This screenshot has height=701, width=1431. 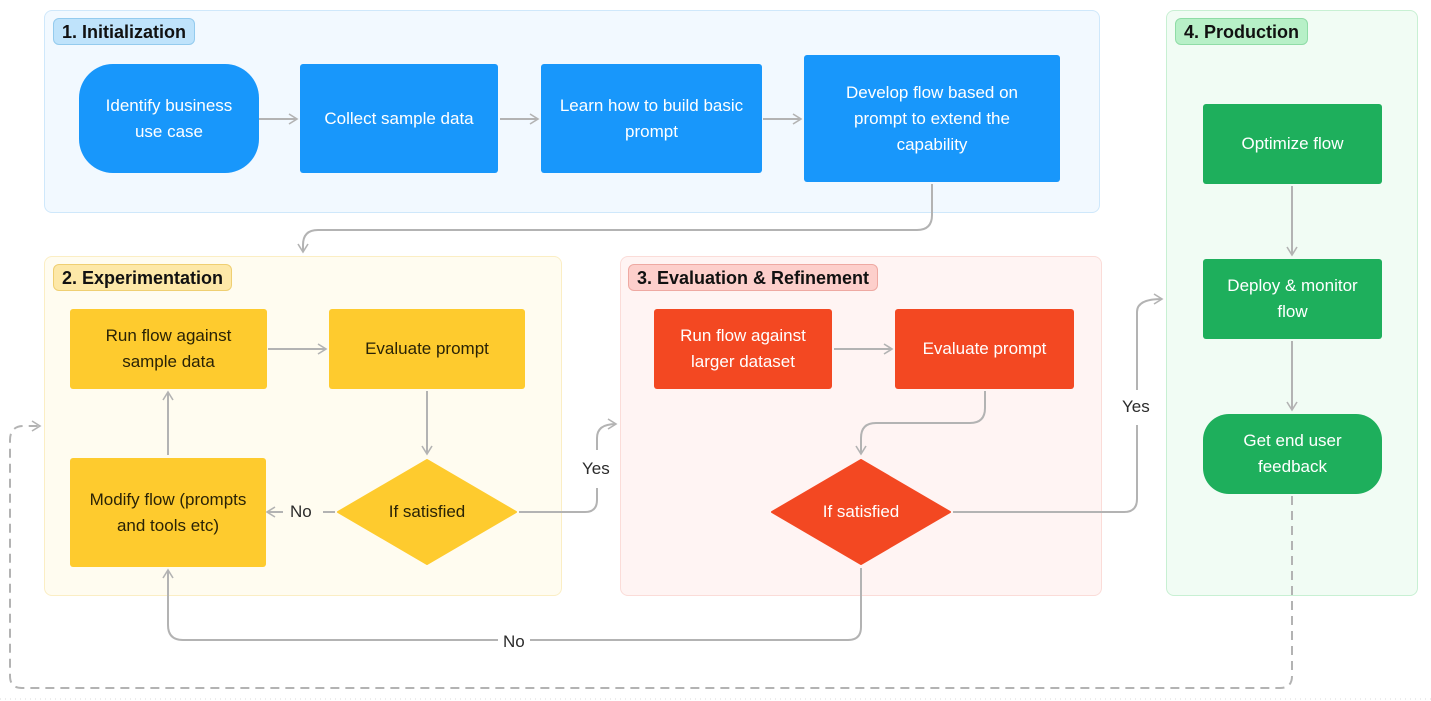 What do you see at coordinates (1292, 299) in the screenshot?
I see `node-deploy-monitor: Deploy & monitor flow` at bounding box center [1292, 299].